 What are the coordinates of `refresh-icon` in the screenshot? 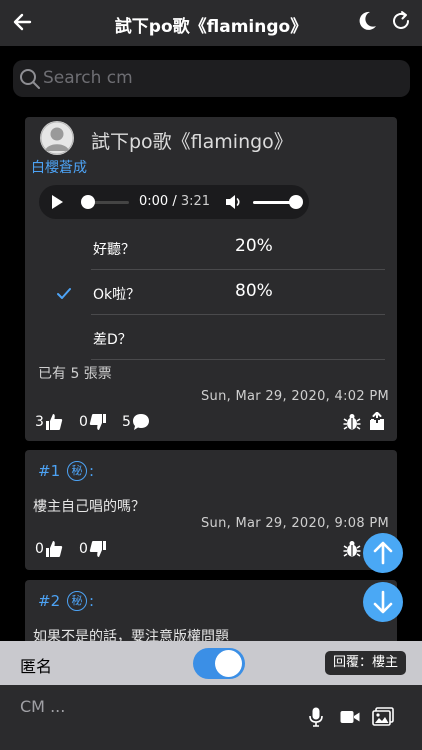 It's located at (401, 21).